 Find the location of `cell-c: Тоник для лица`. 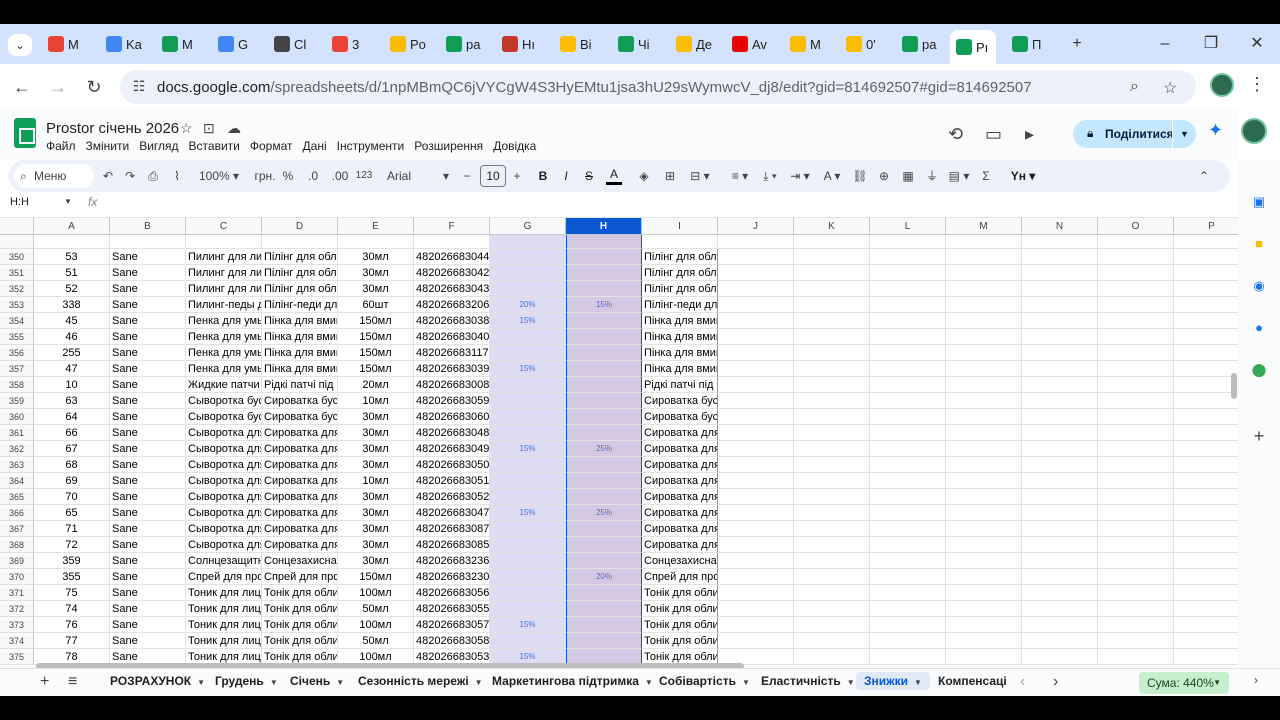

cell-c: Тоник для лица is located at coordinates (224, 641).